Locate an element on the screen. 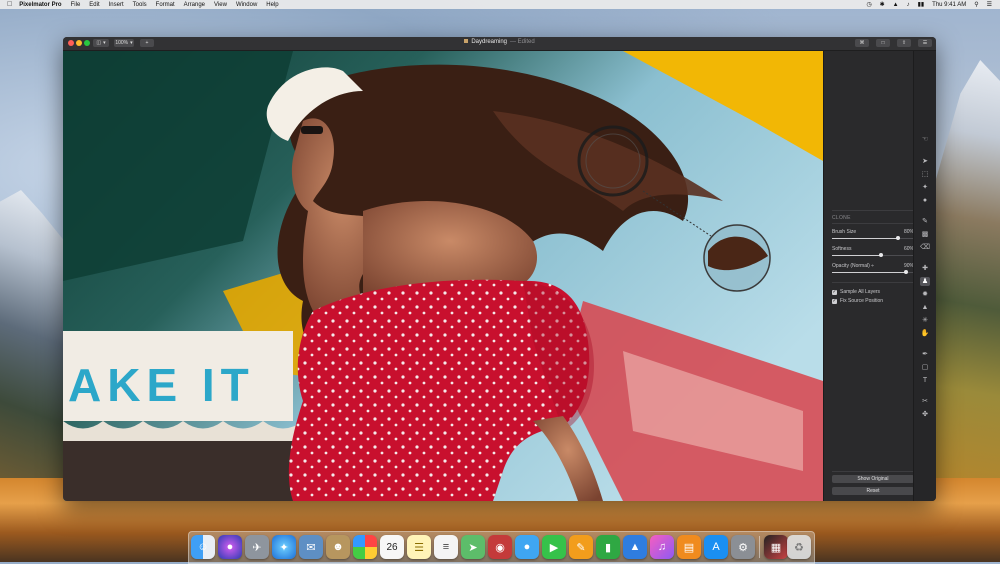 The image size is (1000, 564). clone-stamp-icon: ♟ is located at coordinates (925, 281).